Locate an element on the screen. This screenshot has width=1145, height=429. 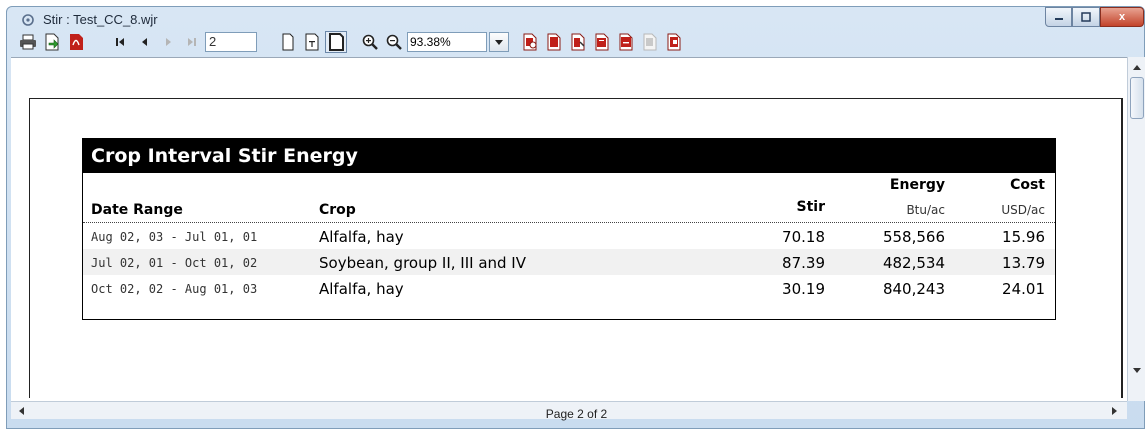
page-width-button is located at coordinates (312, 42).